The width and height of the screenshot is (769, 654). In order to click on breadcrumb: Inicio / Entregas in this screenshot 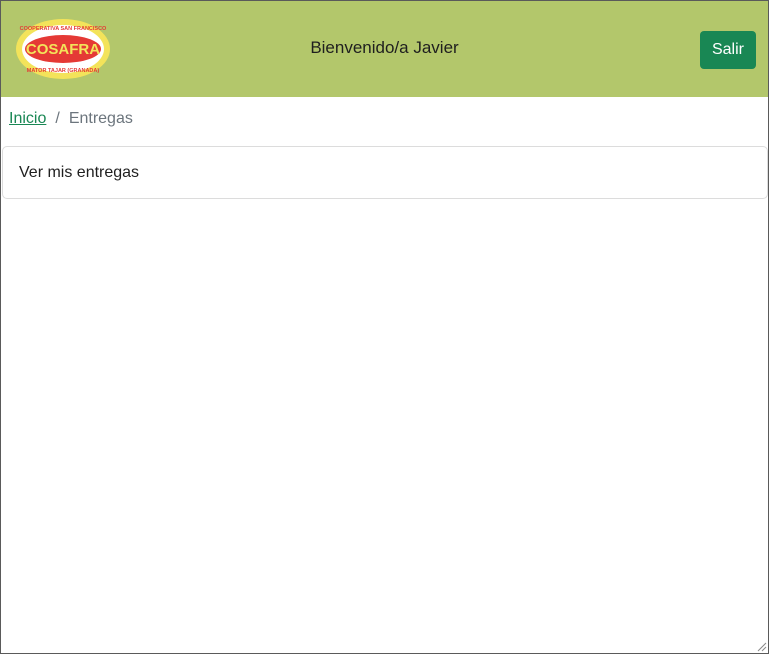, I will do `click(71, 119)`.